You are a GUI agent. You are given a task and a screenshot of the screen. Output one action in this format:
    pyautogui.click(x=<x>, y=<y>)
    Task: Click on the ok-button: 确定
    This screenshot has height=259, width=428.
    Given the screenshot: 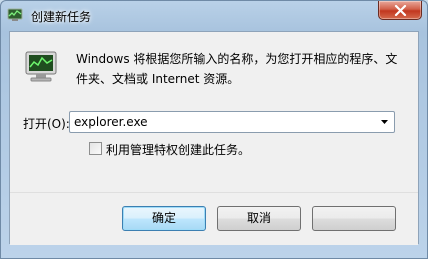 What is the action you would take?
    pyautogui.click(x=164, y=218)
    